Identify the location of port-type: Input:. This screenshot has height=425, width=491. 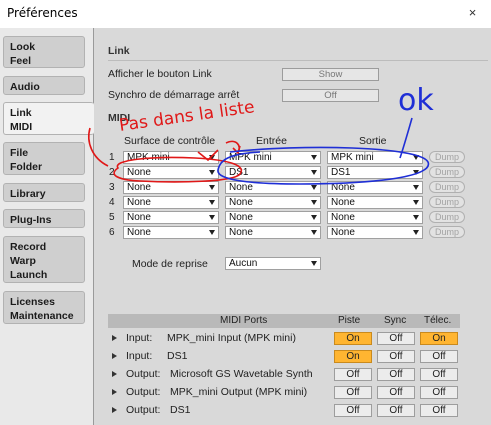
(139, 338).